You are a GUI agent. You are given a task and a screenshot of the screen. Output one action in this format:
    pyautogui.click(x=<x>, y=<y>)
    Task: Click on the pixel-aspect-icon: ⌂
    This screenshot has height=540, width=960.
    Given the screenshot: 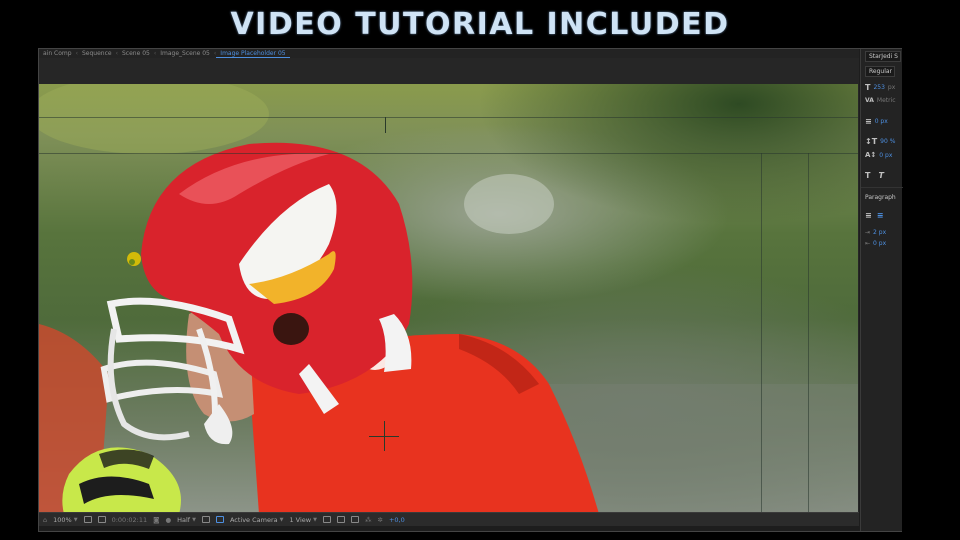 What is the action you would take?
    pyautogui.click(x=45, y=520)
    